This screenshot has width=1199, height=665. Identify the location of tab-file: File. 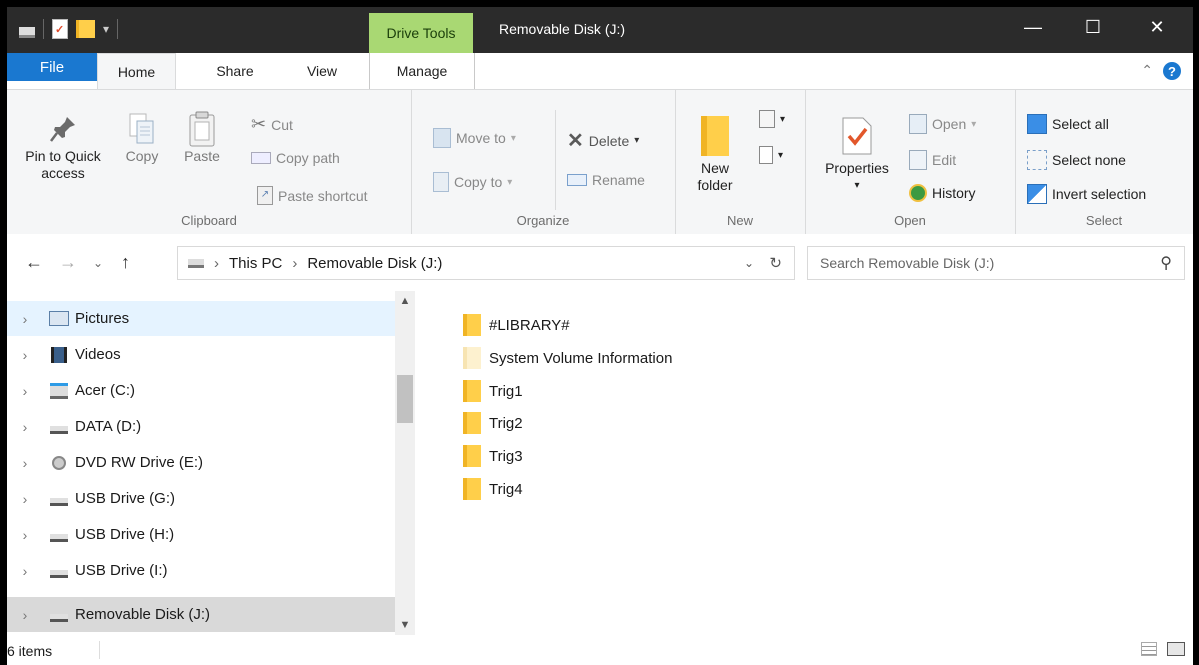
(52, 67).